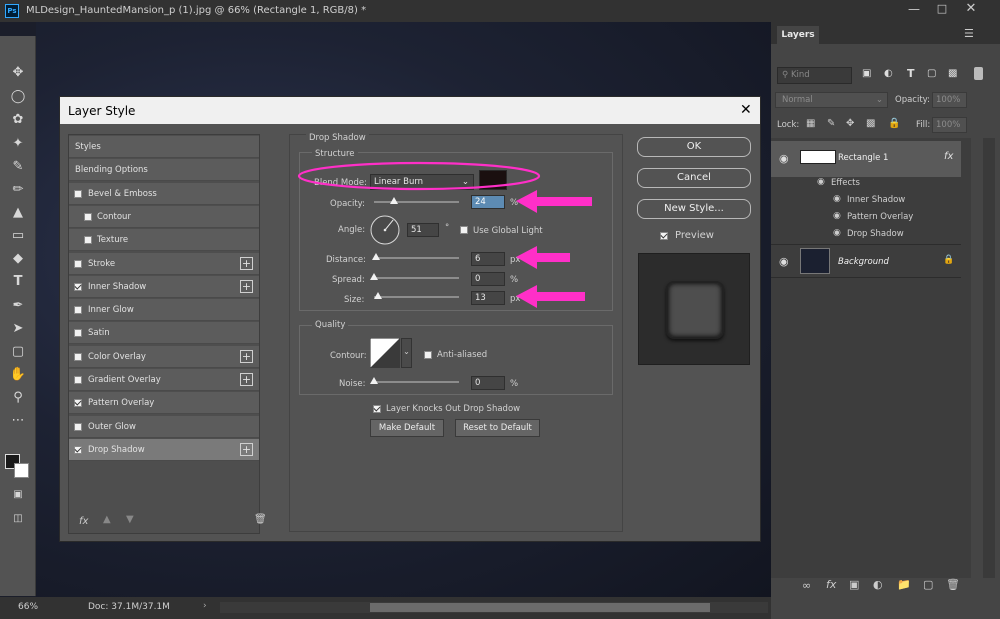 The height and width of the screenshot is (619, 1000). What do you see at coordinates (888, 73) in the screenshot?
I see `filter-adjust-icon: ◐` at bounding box center [888, 73].